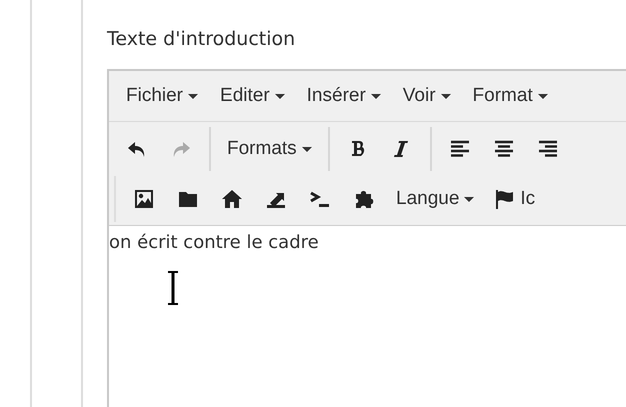  What do you see at coordinates (429, 96) in the screenshot?
I see `menu-item: Voir` at bounding box center [429, 96].